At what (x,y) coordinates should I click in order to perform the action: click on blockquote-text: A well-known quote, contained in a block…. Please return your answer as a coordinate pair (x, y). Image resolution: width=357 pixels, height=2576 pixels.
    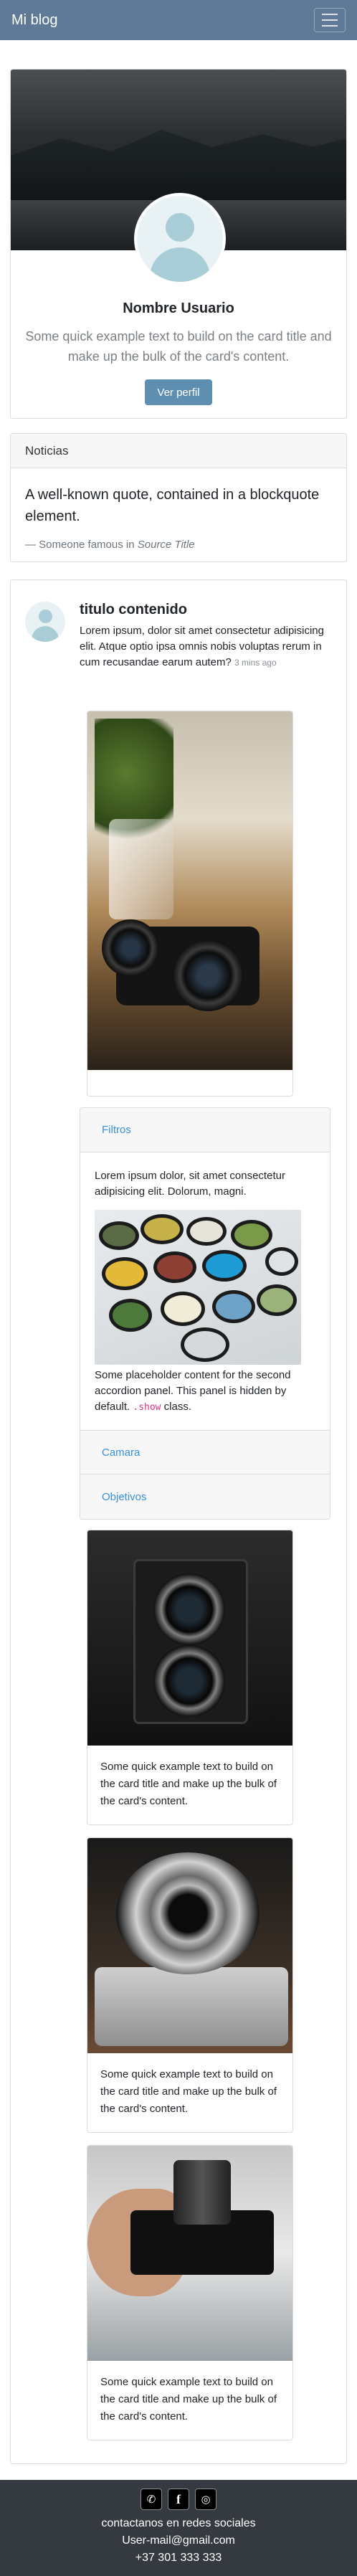
    Looking at the image, I should click on (172, 505).